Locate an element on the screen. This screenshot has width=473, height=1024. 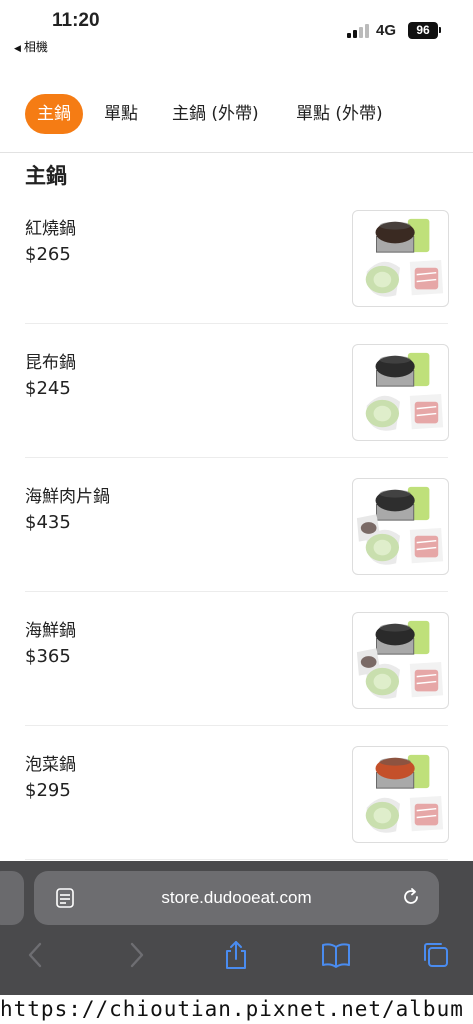
menu-item: 海鮮鍋 $365 is located at coordinates (236, 659).